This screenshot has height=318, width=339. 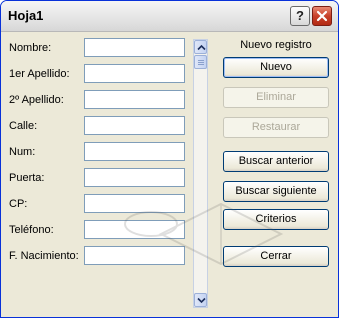 What do you see at coordinates (134, 151) in the screenshot?
I see `num-field` at bounding box center [134, 151].